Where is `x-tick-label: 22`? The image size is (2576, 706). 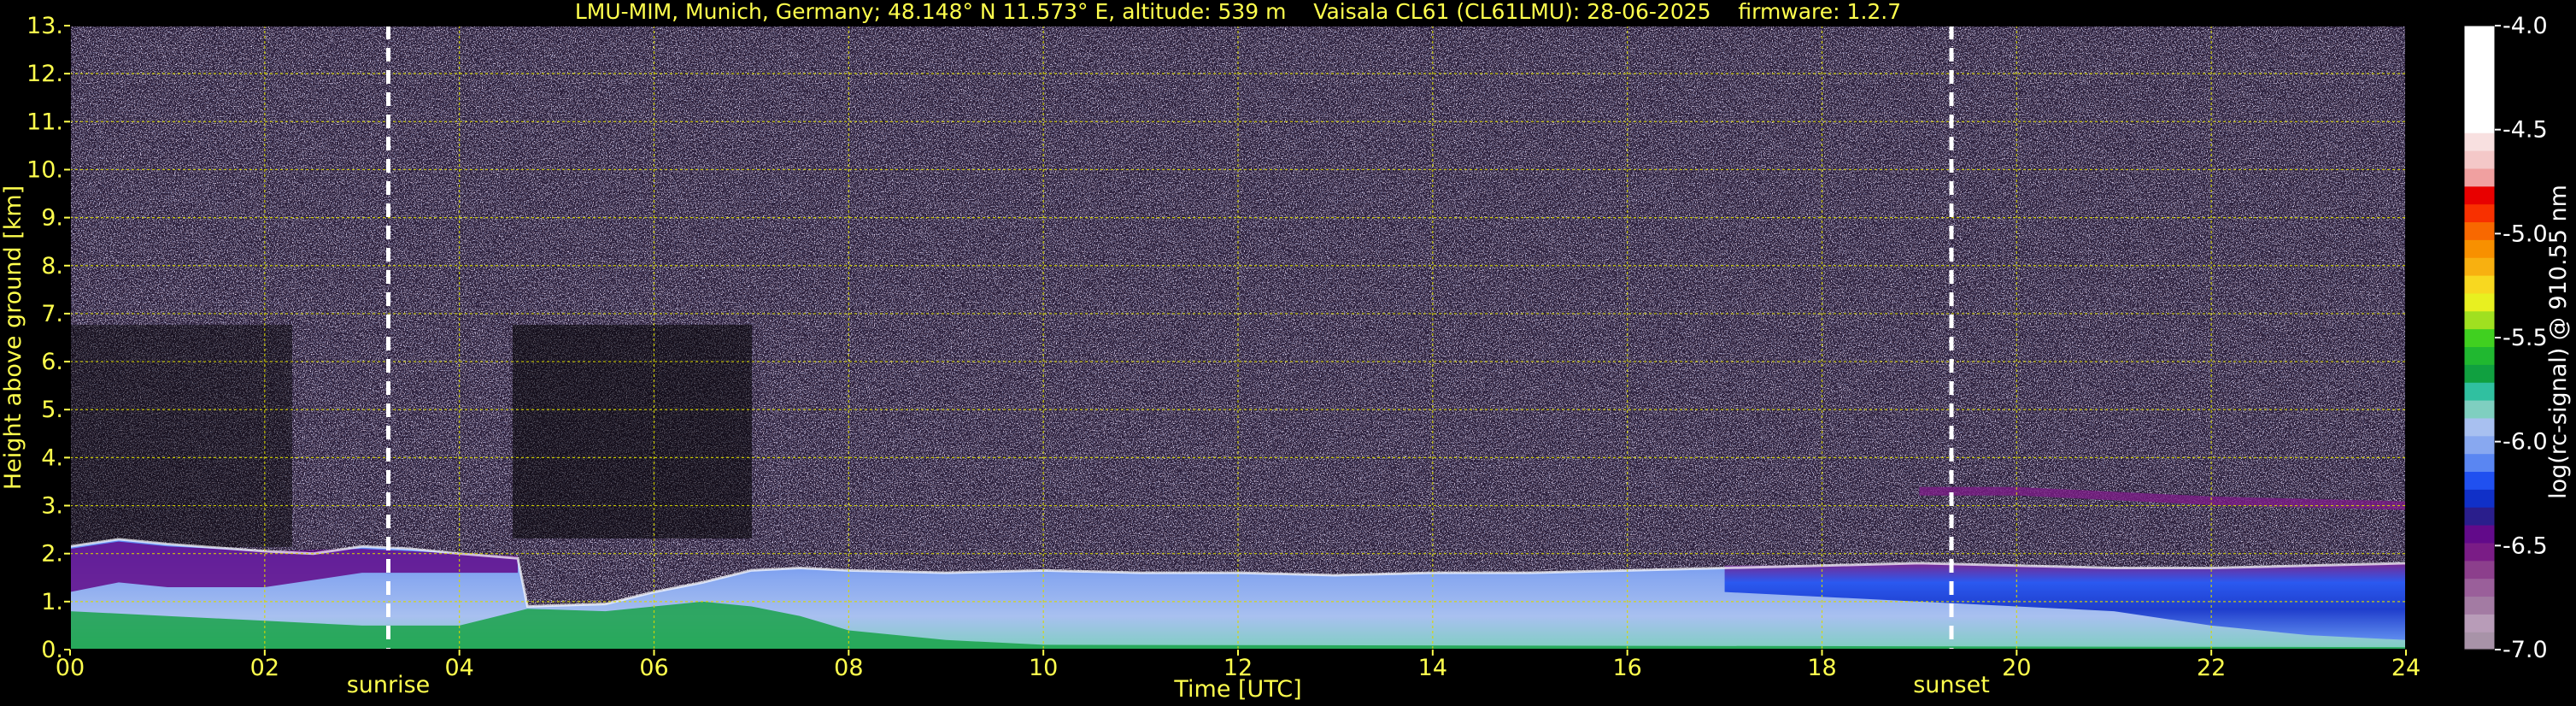 x-tick-label: 22 is located at coordinates (2211, 668).